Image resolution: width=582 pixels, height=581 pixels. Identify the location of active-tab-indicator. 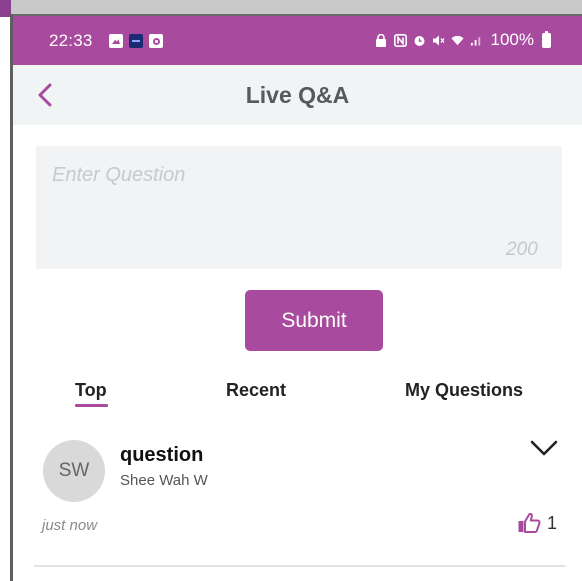
(91, 405).